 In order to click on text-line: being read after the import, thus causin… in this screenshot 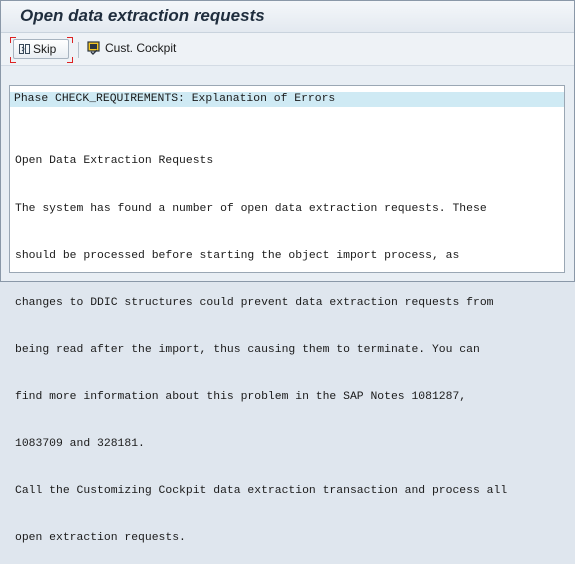, I will do `click(247, 349)`.